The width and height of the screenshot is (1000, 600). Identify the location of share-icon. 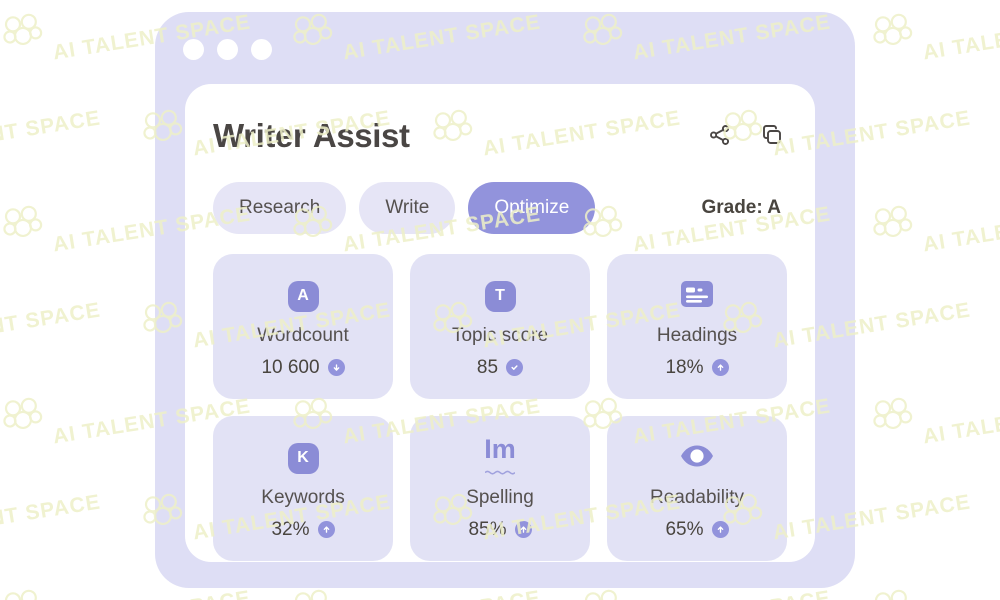
(720, 135).